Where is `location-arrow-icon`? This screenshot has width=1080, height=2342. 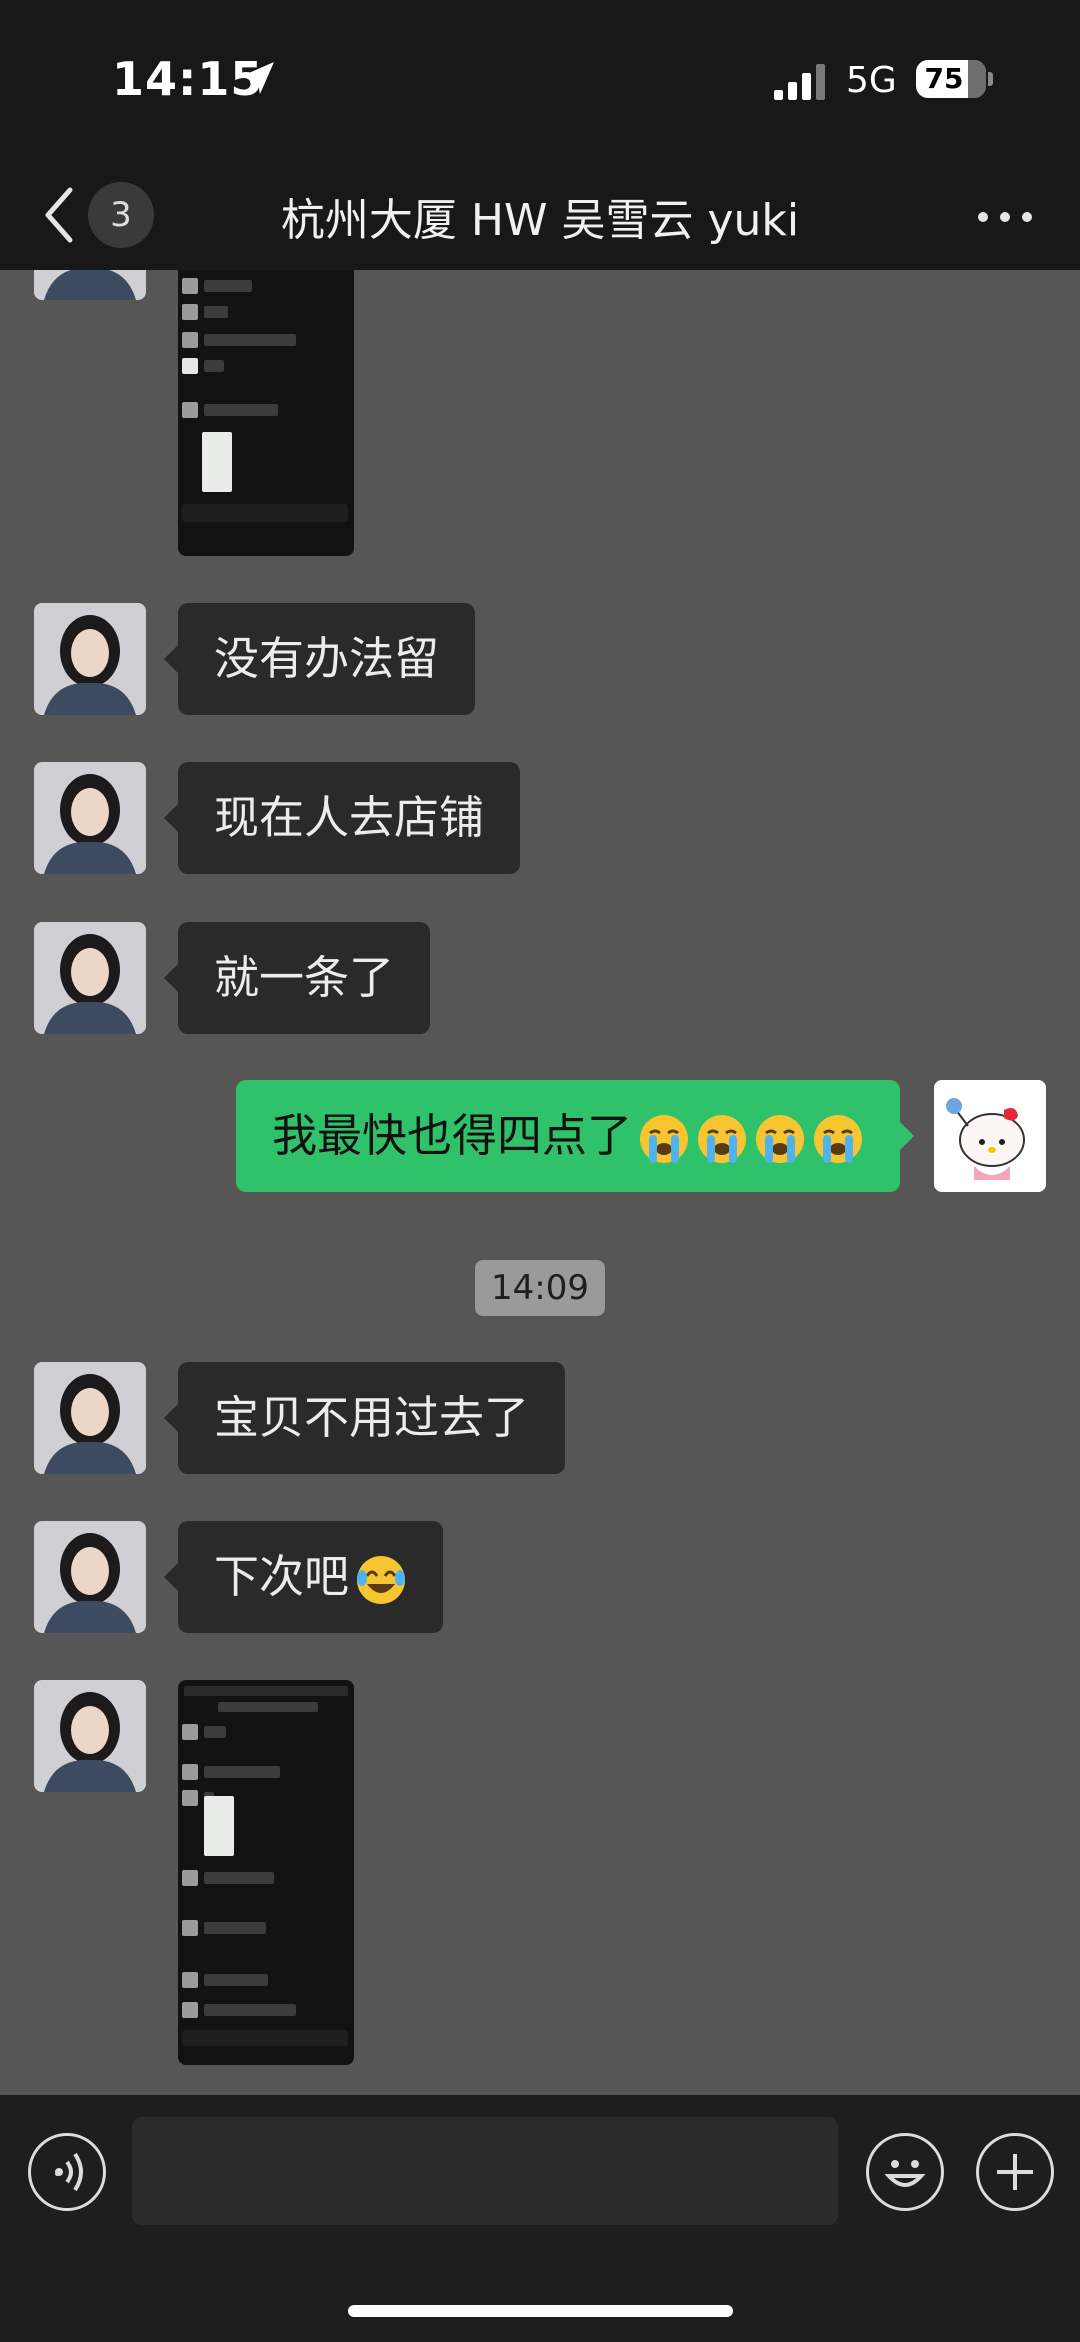 location-arrow-icon is located at coordinates (258, 78).